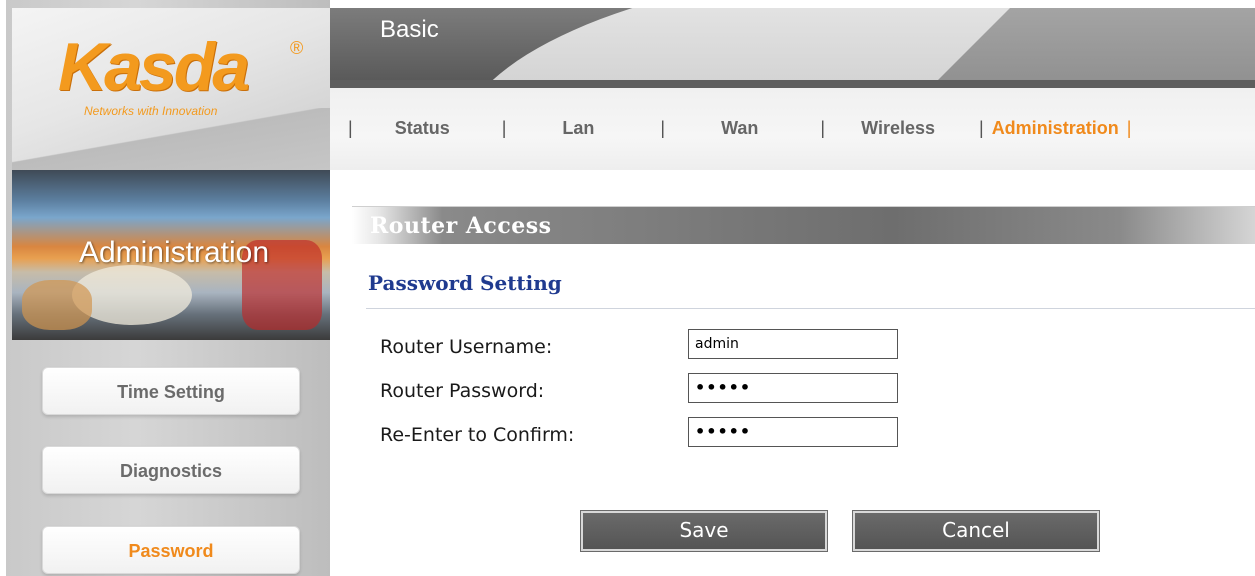 The width and height of the screenshot is (1255, 576). I want to click on sidebar-item-diagnostics: Diagnostics, so click(171, 470).